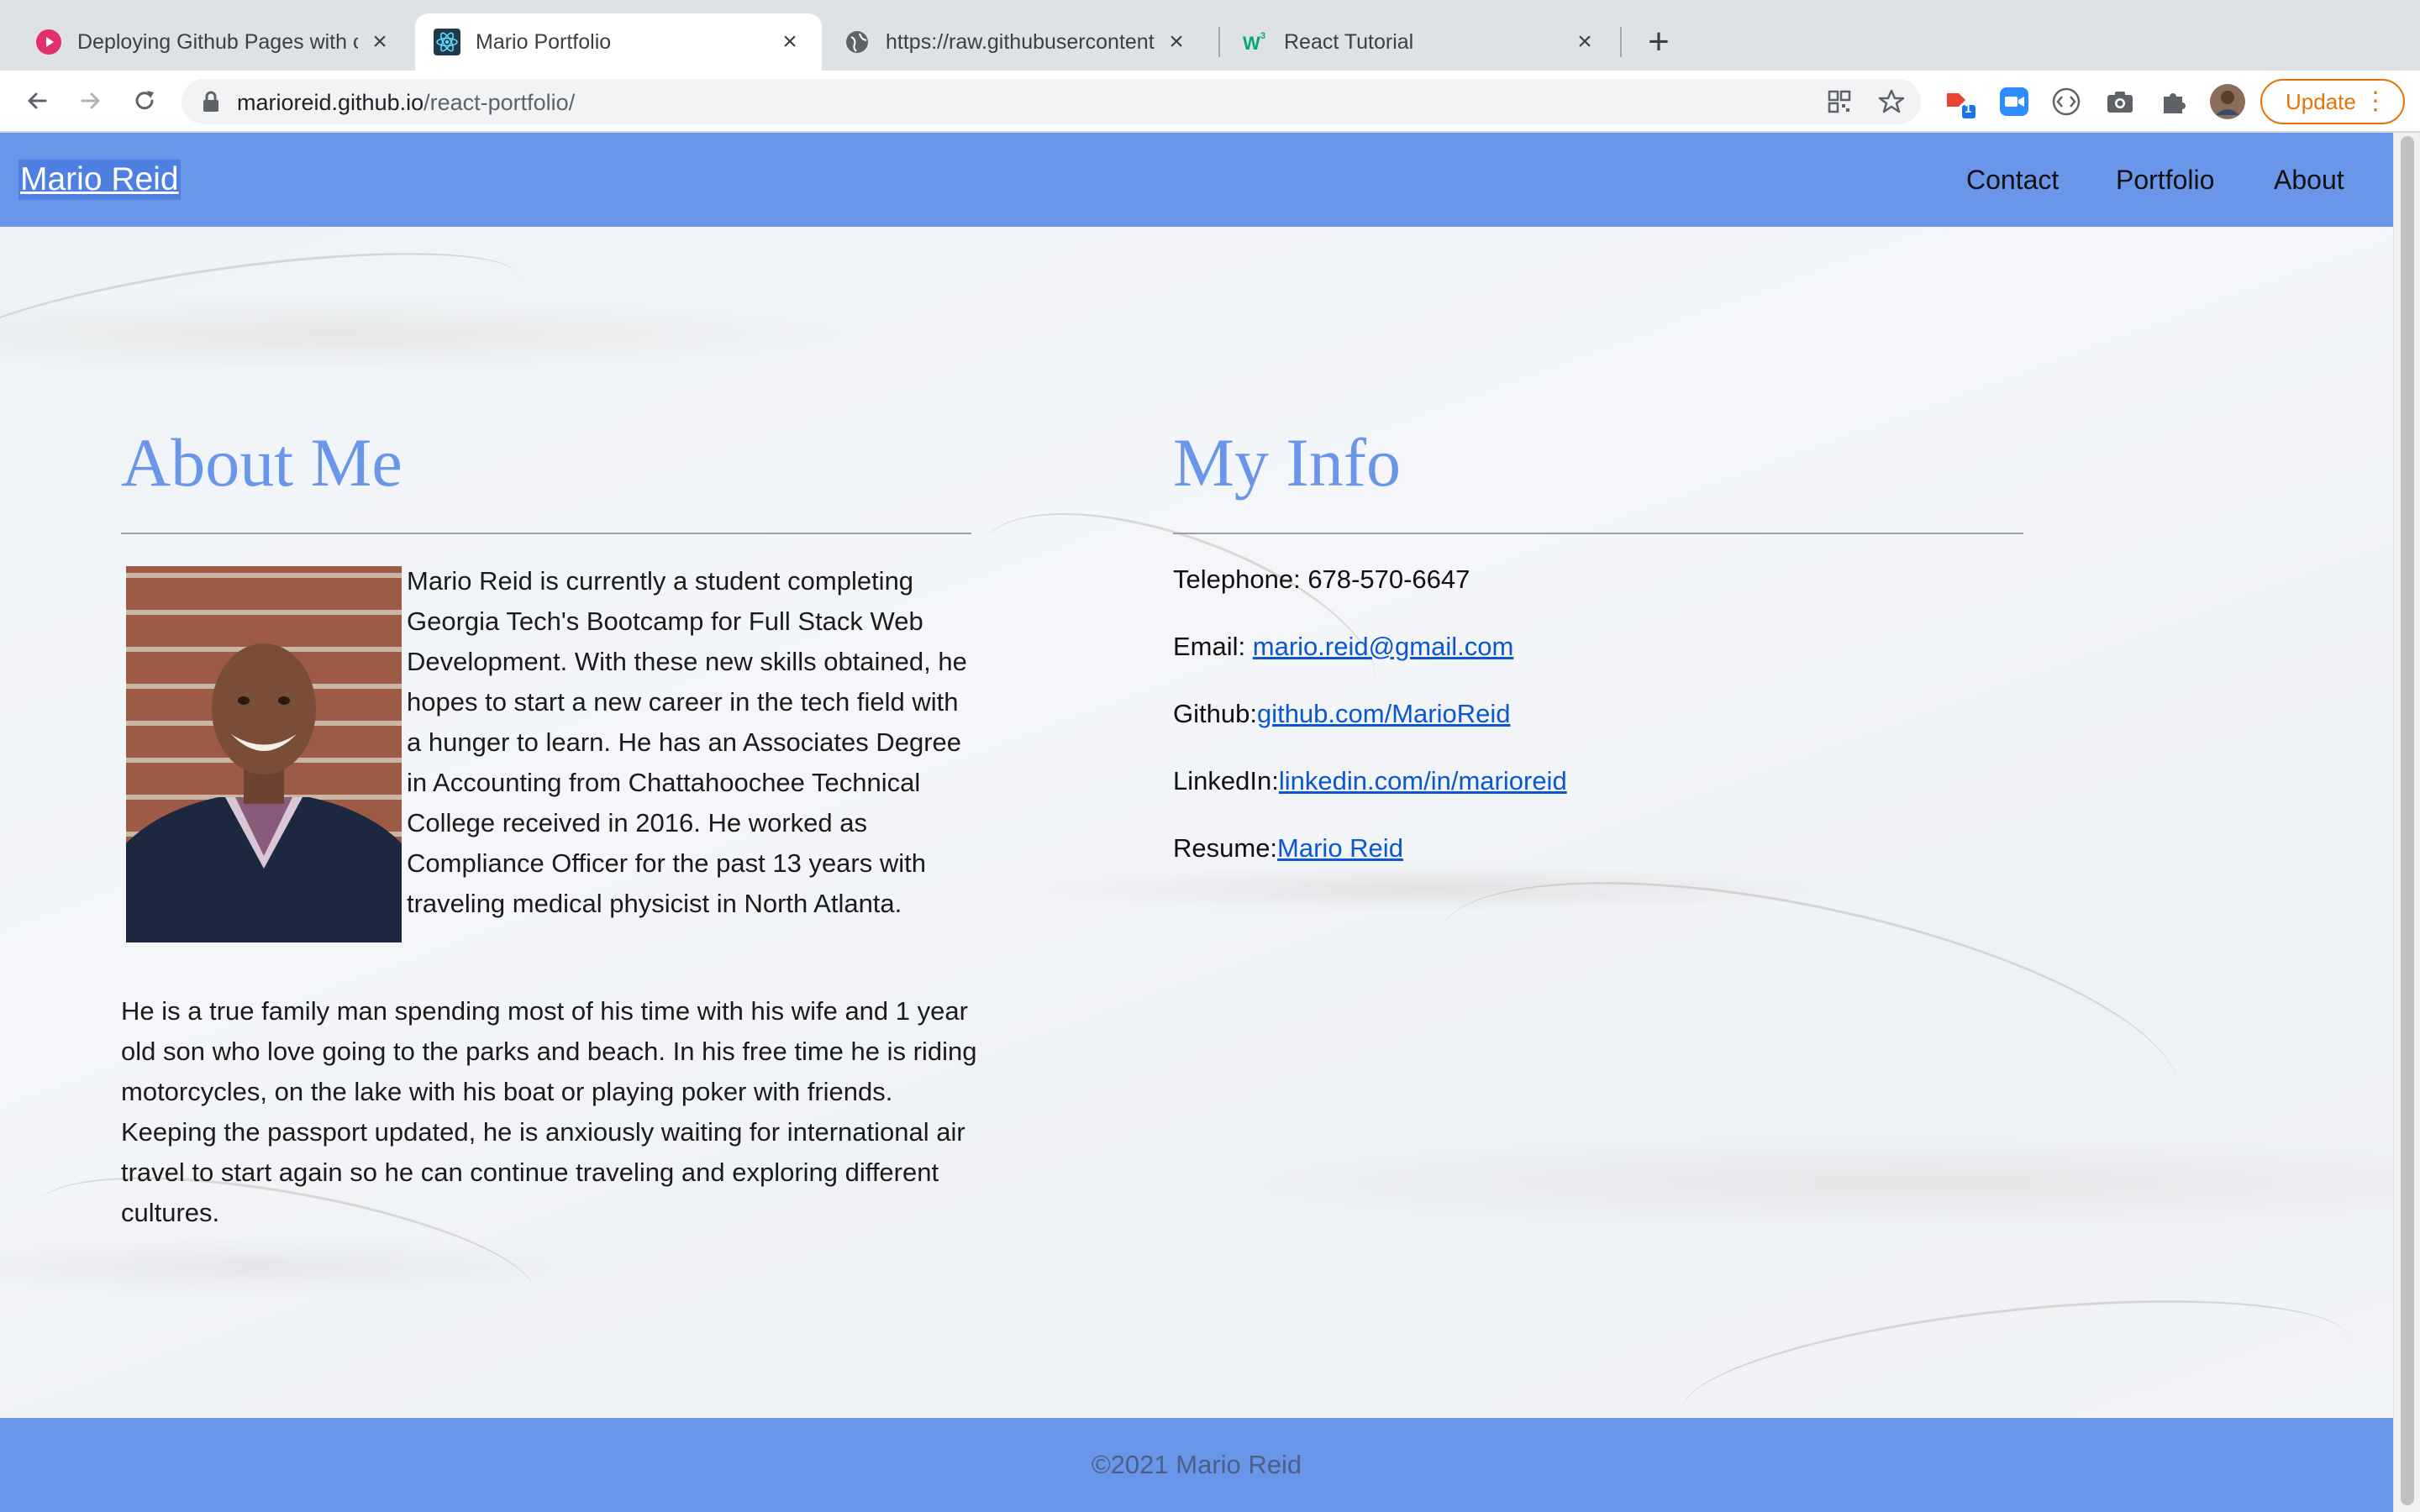 This screenshot has width=2420, height=1512. I want to click on telephone-value: 678-570-6647, so click(1388, 579).